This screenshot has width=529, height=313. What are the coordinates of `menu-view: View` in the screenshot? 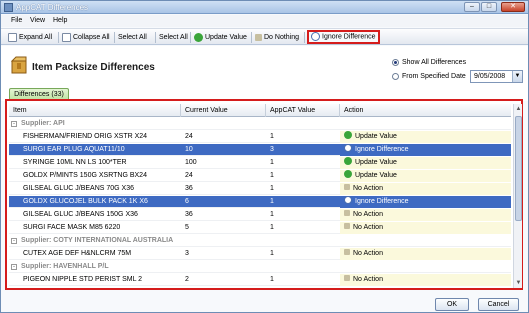 It's located at (37, 20).